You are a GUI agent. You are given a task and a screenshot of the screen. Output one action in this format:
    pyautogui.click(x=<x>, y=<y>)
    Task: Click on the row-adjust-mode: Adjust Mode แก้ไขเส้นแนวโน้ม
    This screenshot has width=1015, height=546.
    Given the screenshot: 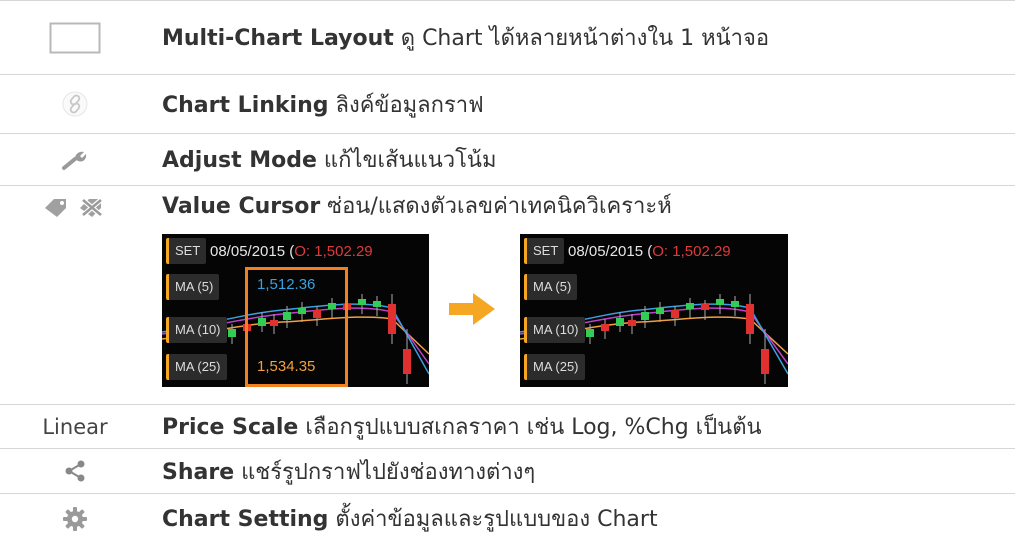 What is the action you would take?
    pyautogui.click(x=507, y=160)
    